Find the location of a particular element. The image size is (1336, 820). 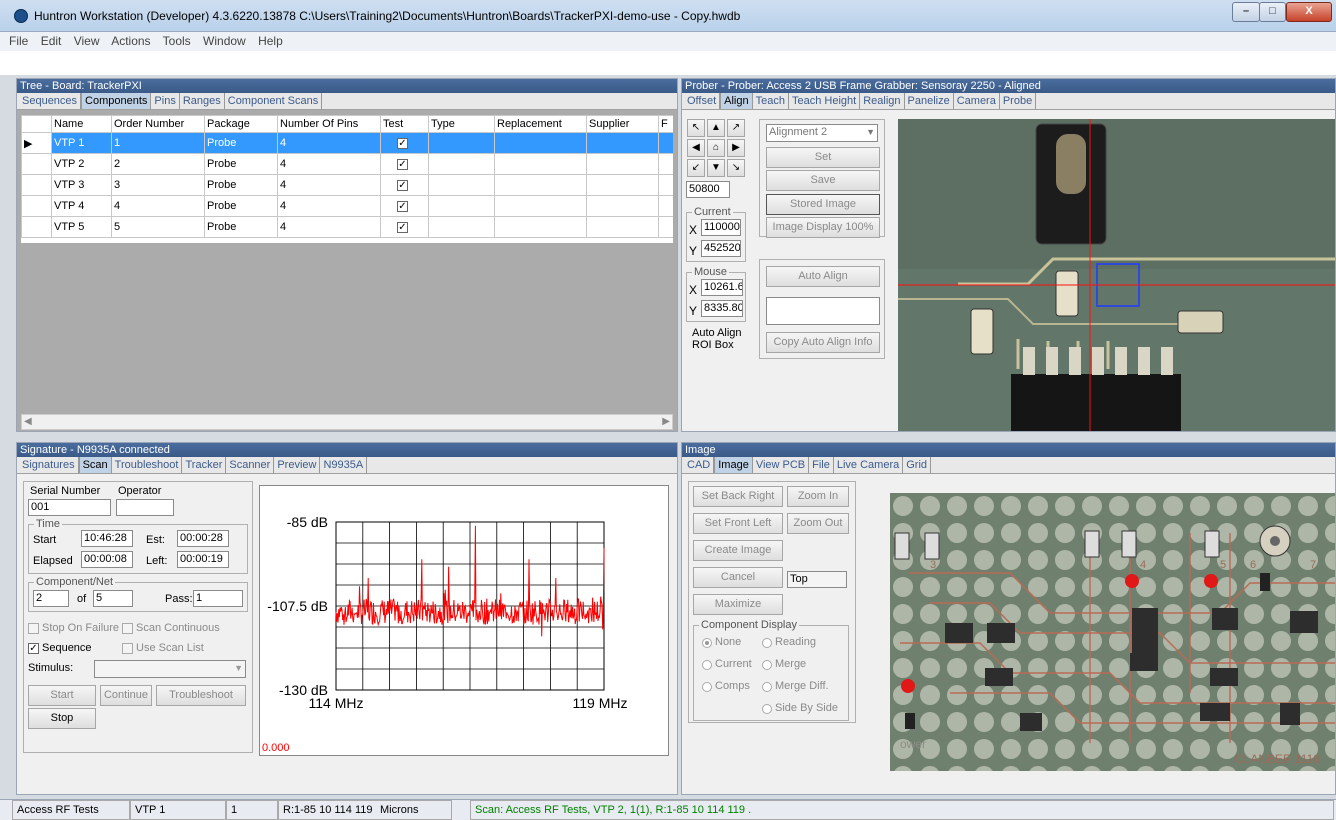

column-header-f: F is located at coordinates (665, 124).